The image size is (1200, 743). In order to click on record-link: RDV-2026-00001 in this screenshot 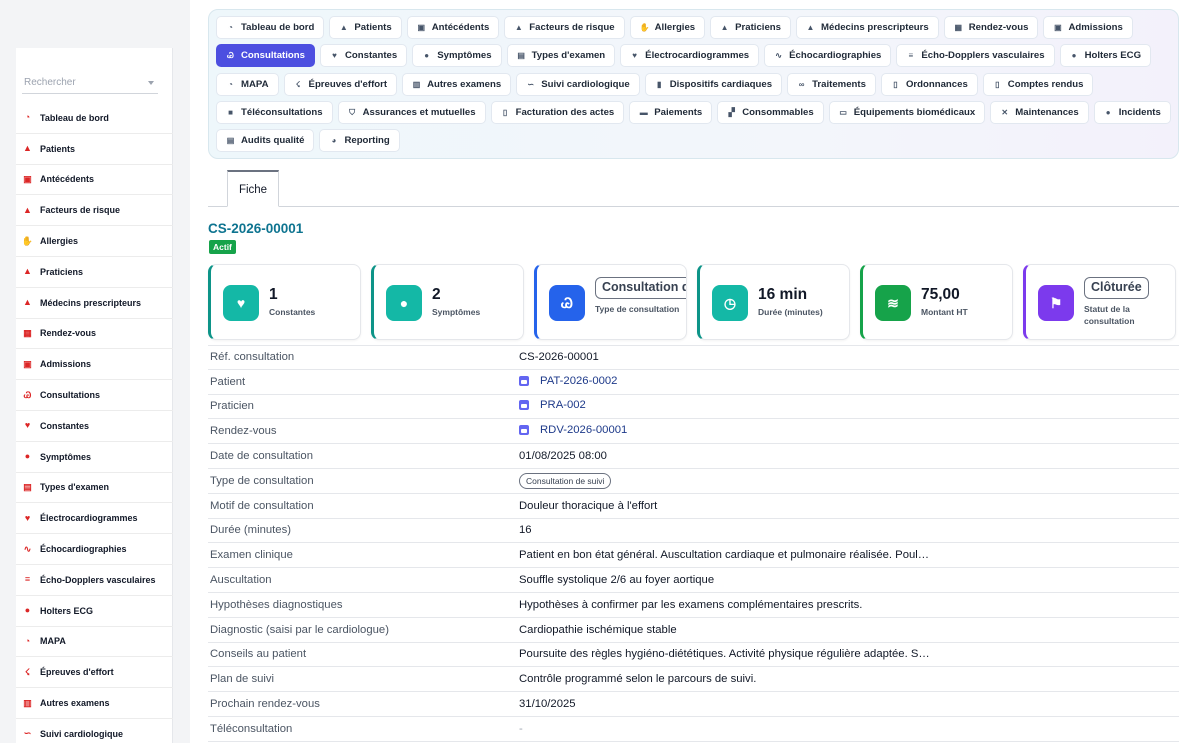, I will do `click(573, 430)`.